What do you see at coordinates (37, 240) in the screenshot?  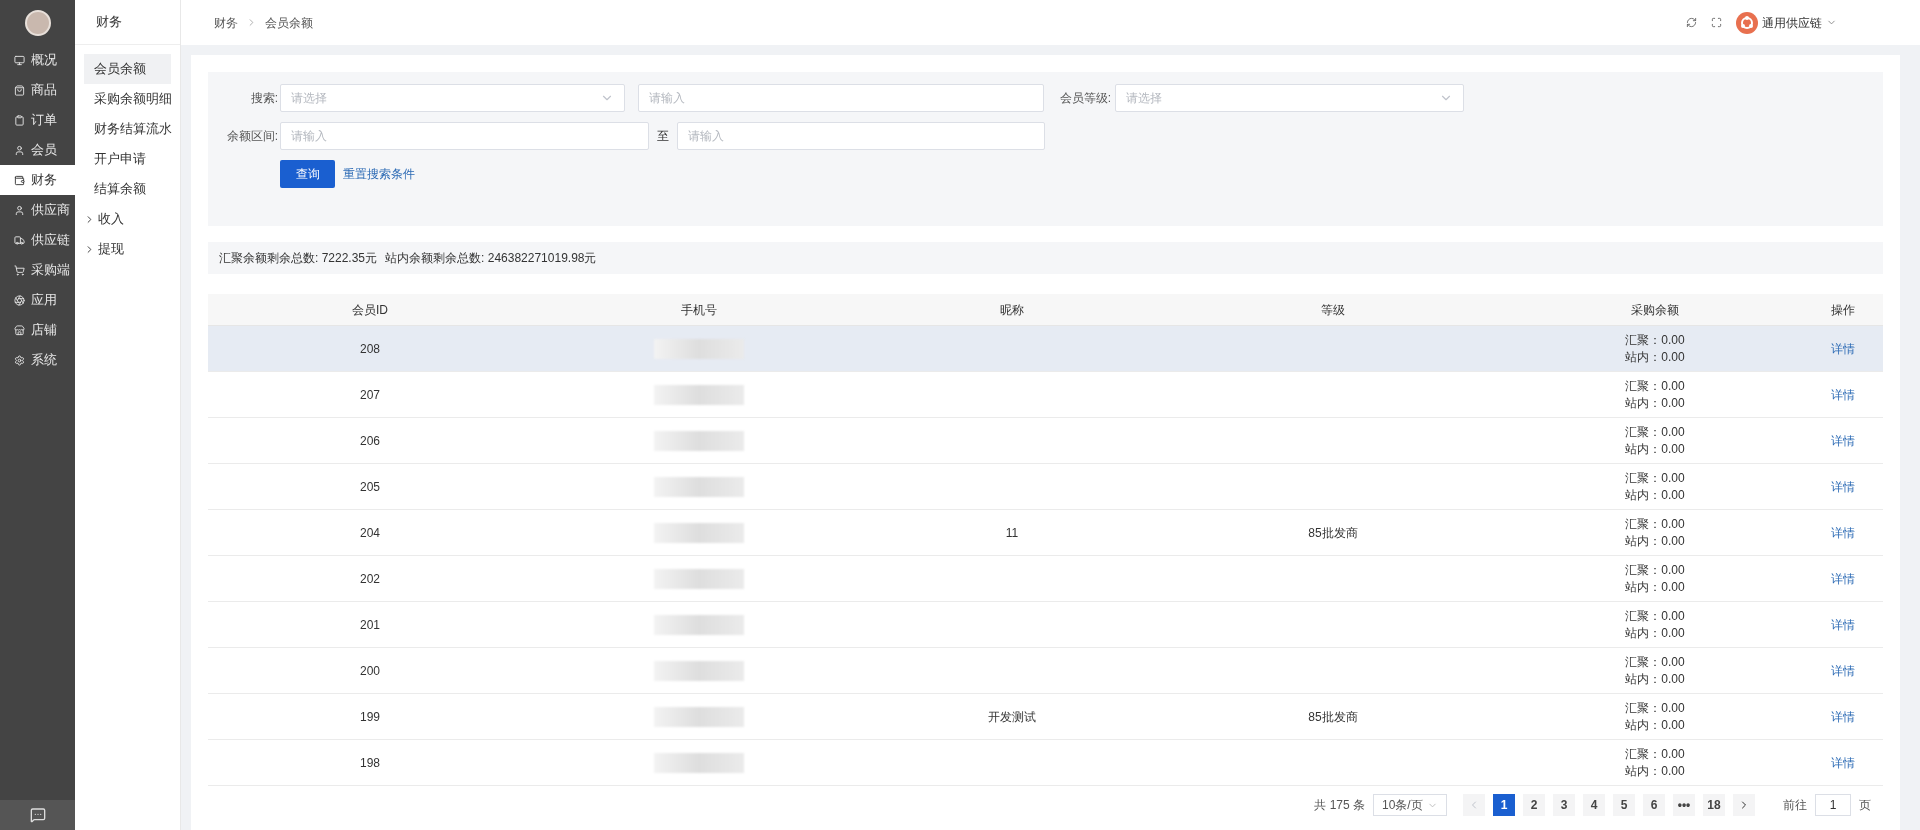 I see `nav-item: 供应链` at bounding box center [37, 240].